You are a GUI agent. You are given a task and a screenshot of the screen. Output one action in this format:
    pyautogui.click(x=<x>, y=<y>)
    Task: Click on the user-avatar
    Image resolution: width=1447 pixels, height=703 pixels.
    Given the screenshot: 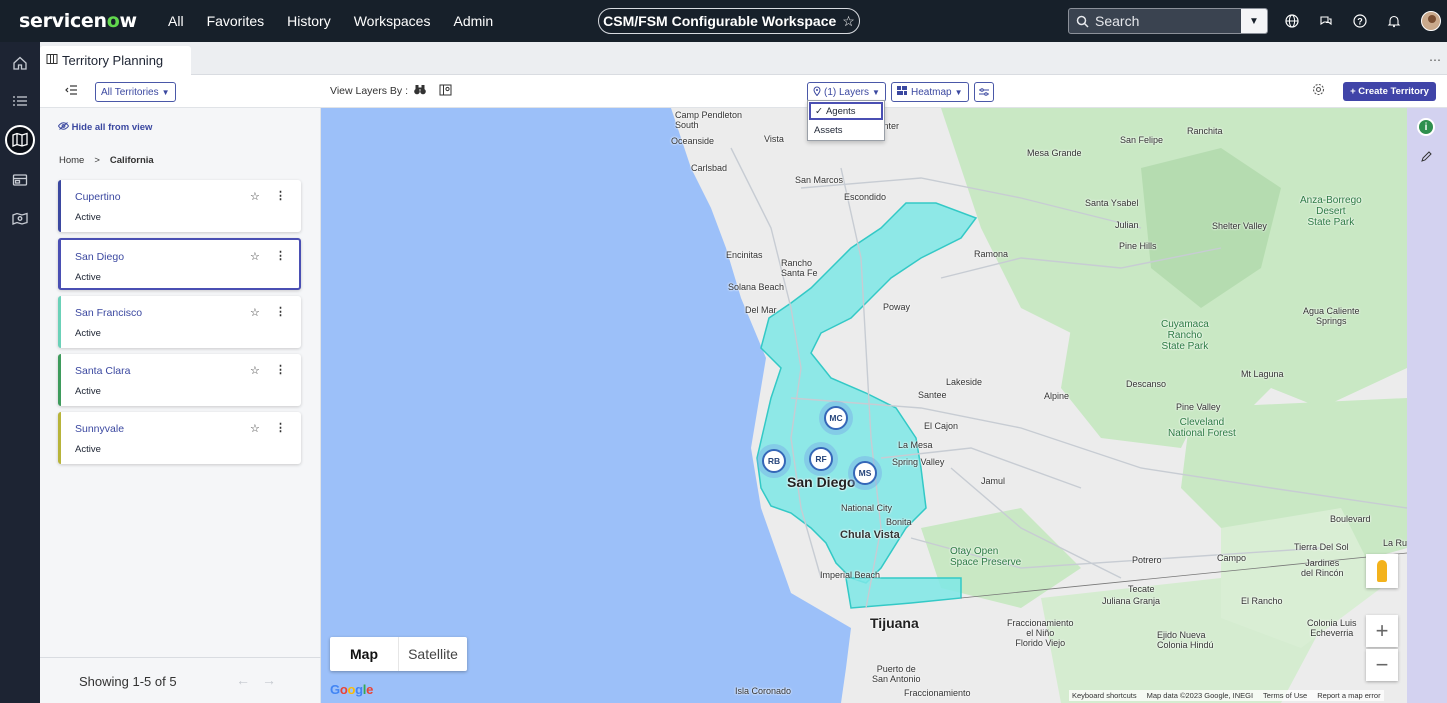 What is the action you would take?
    pyautogui.click(x=1431, y=21)
    